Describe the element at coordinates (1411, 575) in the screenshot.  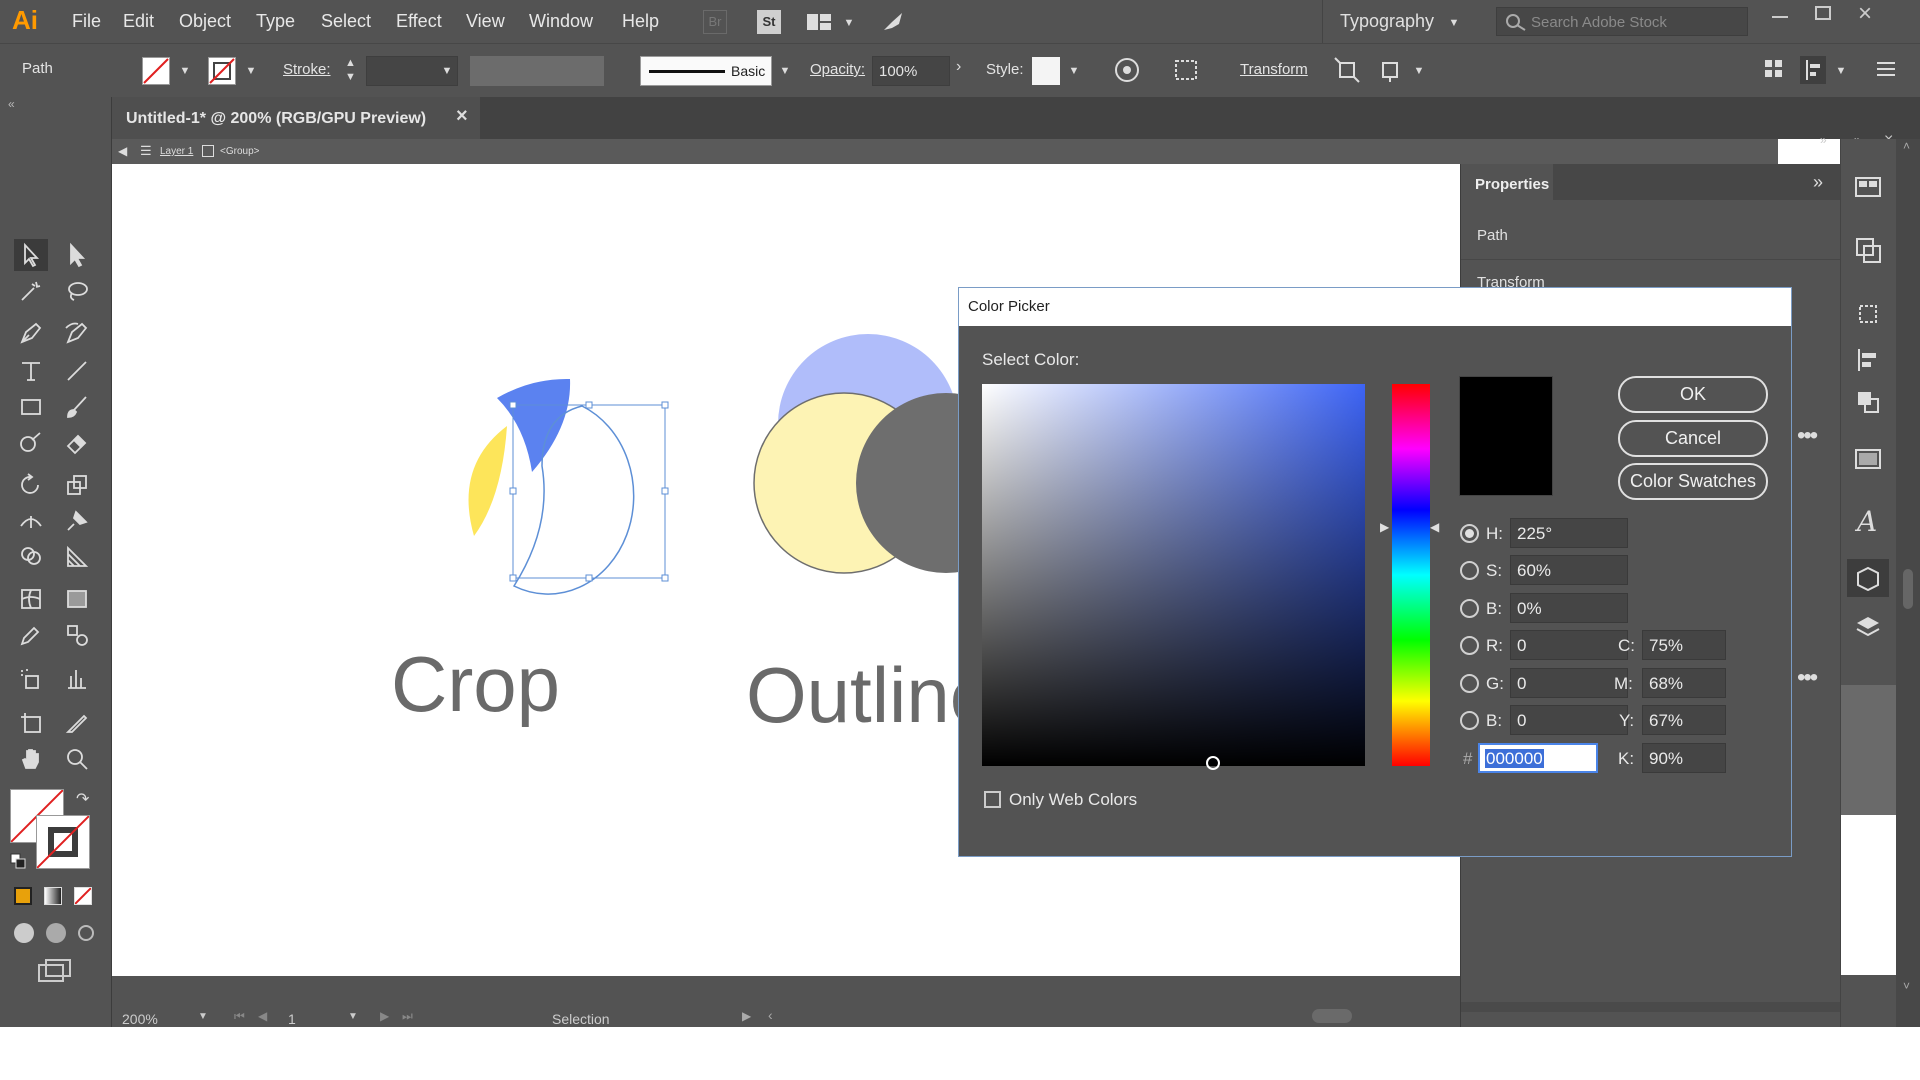
I see `hue-slider` at that location.